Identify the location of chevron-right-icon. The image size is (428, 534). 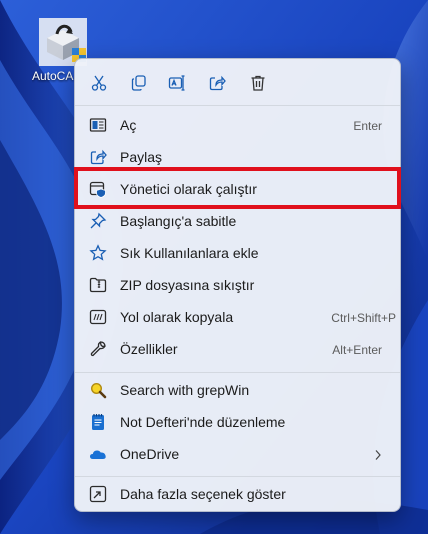
(378, 455).